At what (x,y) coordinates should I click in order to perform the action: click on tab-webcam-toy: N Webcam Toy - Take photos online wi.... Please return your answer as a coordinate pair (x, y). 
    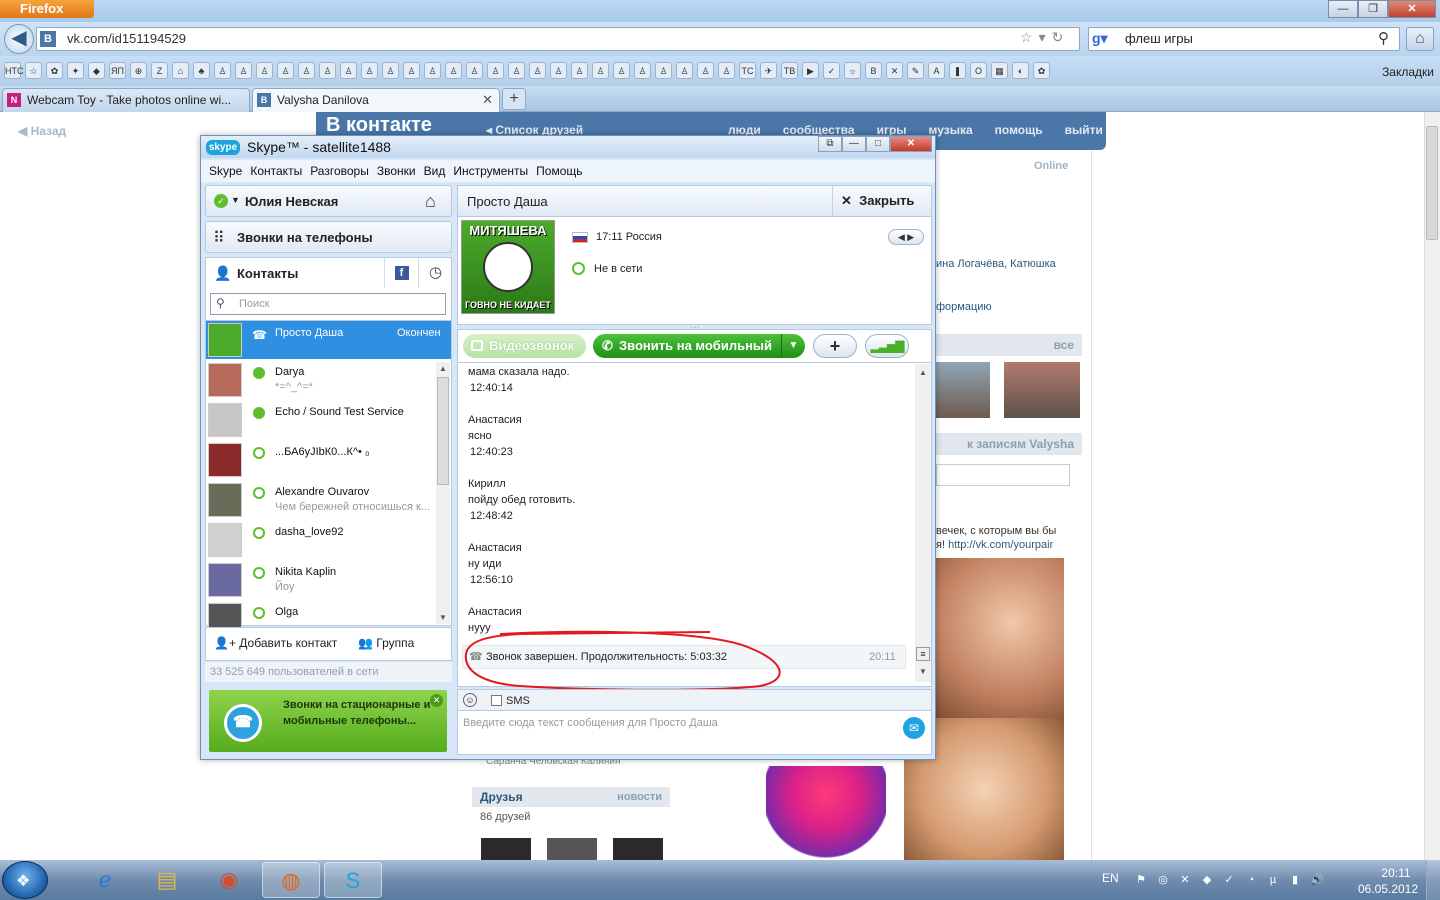
    Looking at the image, I should click on (126, 100).